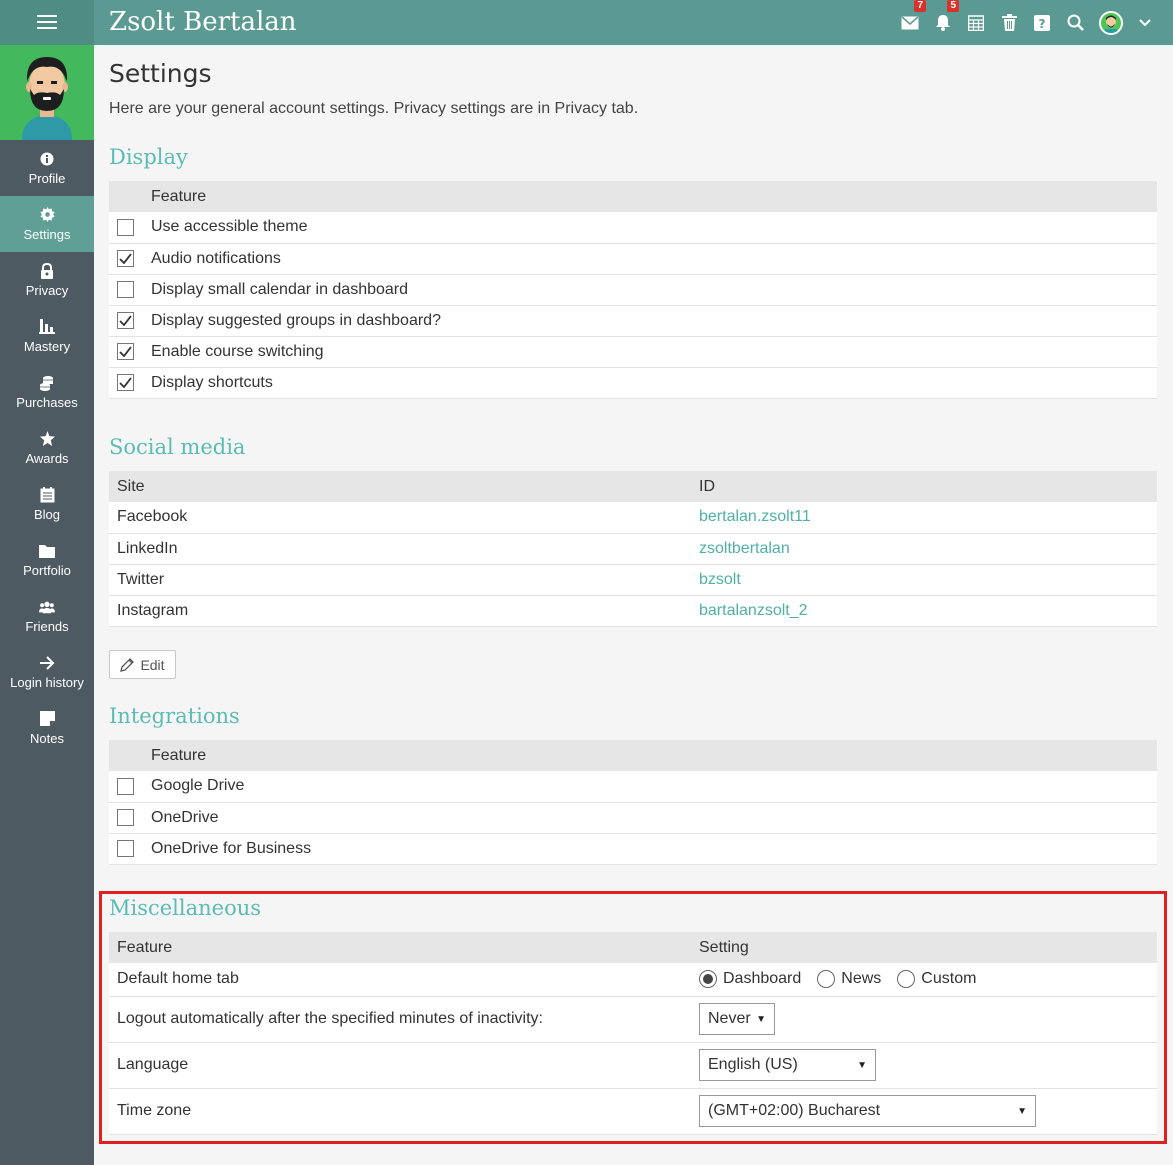  I want to click on table-row: Audio notifications, so click(633, 259).